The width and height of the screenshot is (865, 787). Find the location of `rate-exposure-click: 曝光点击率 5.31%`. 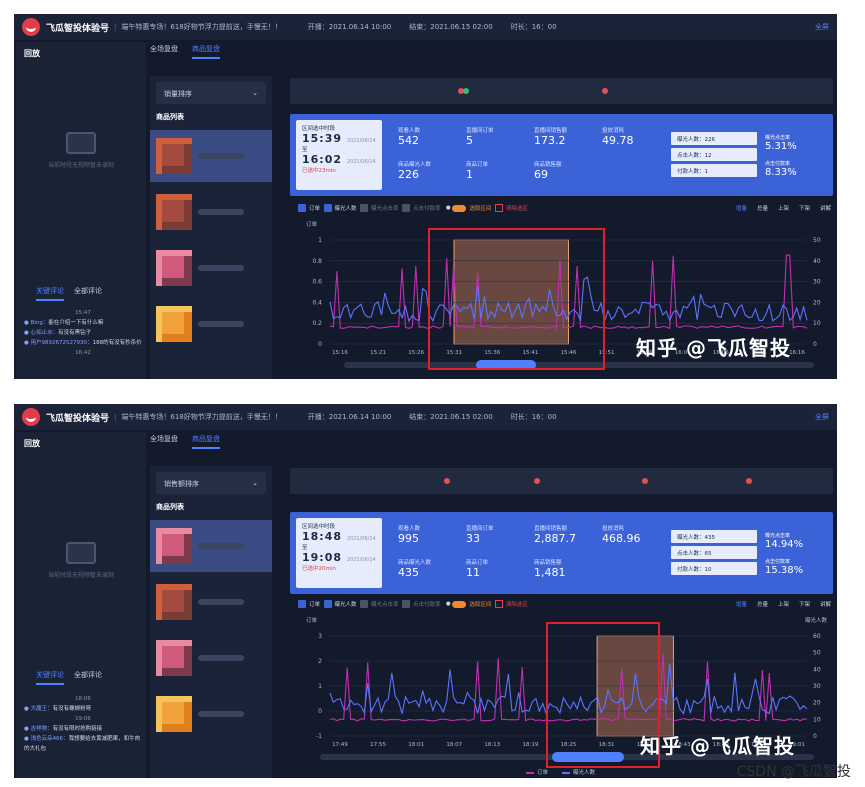

rate-exposure-click: 曝光点击率 5.31% is located at coordinates (781, 143).